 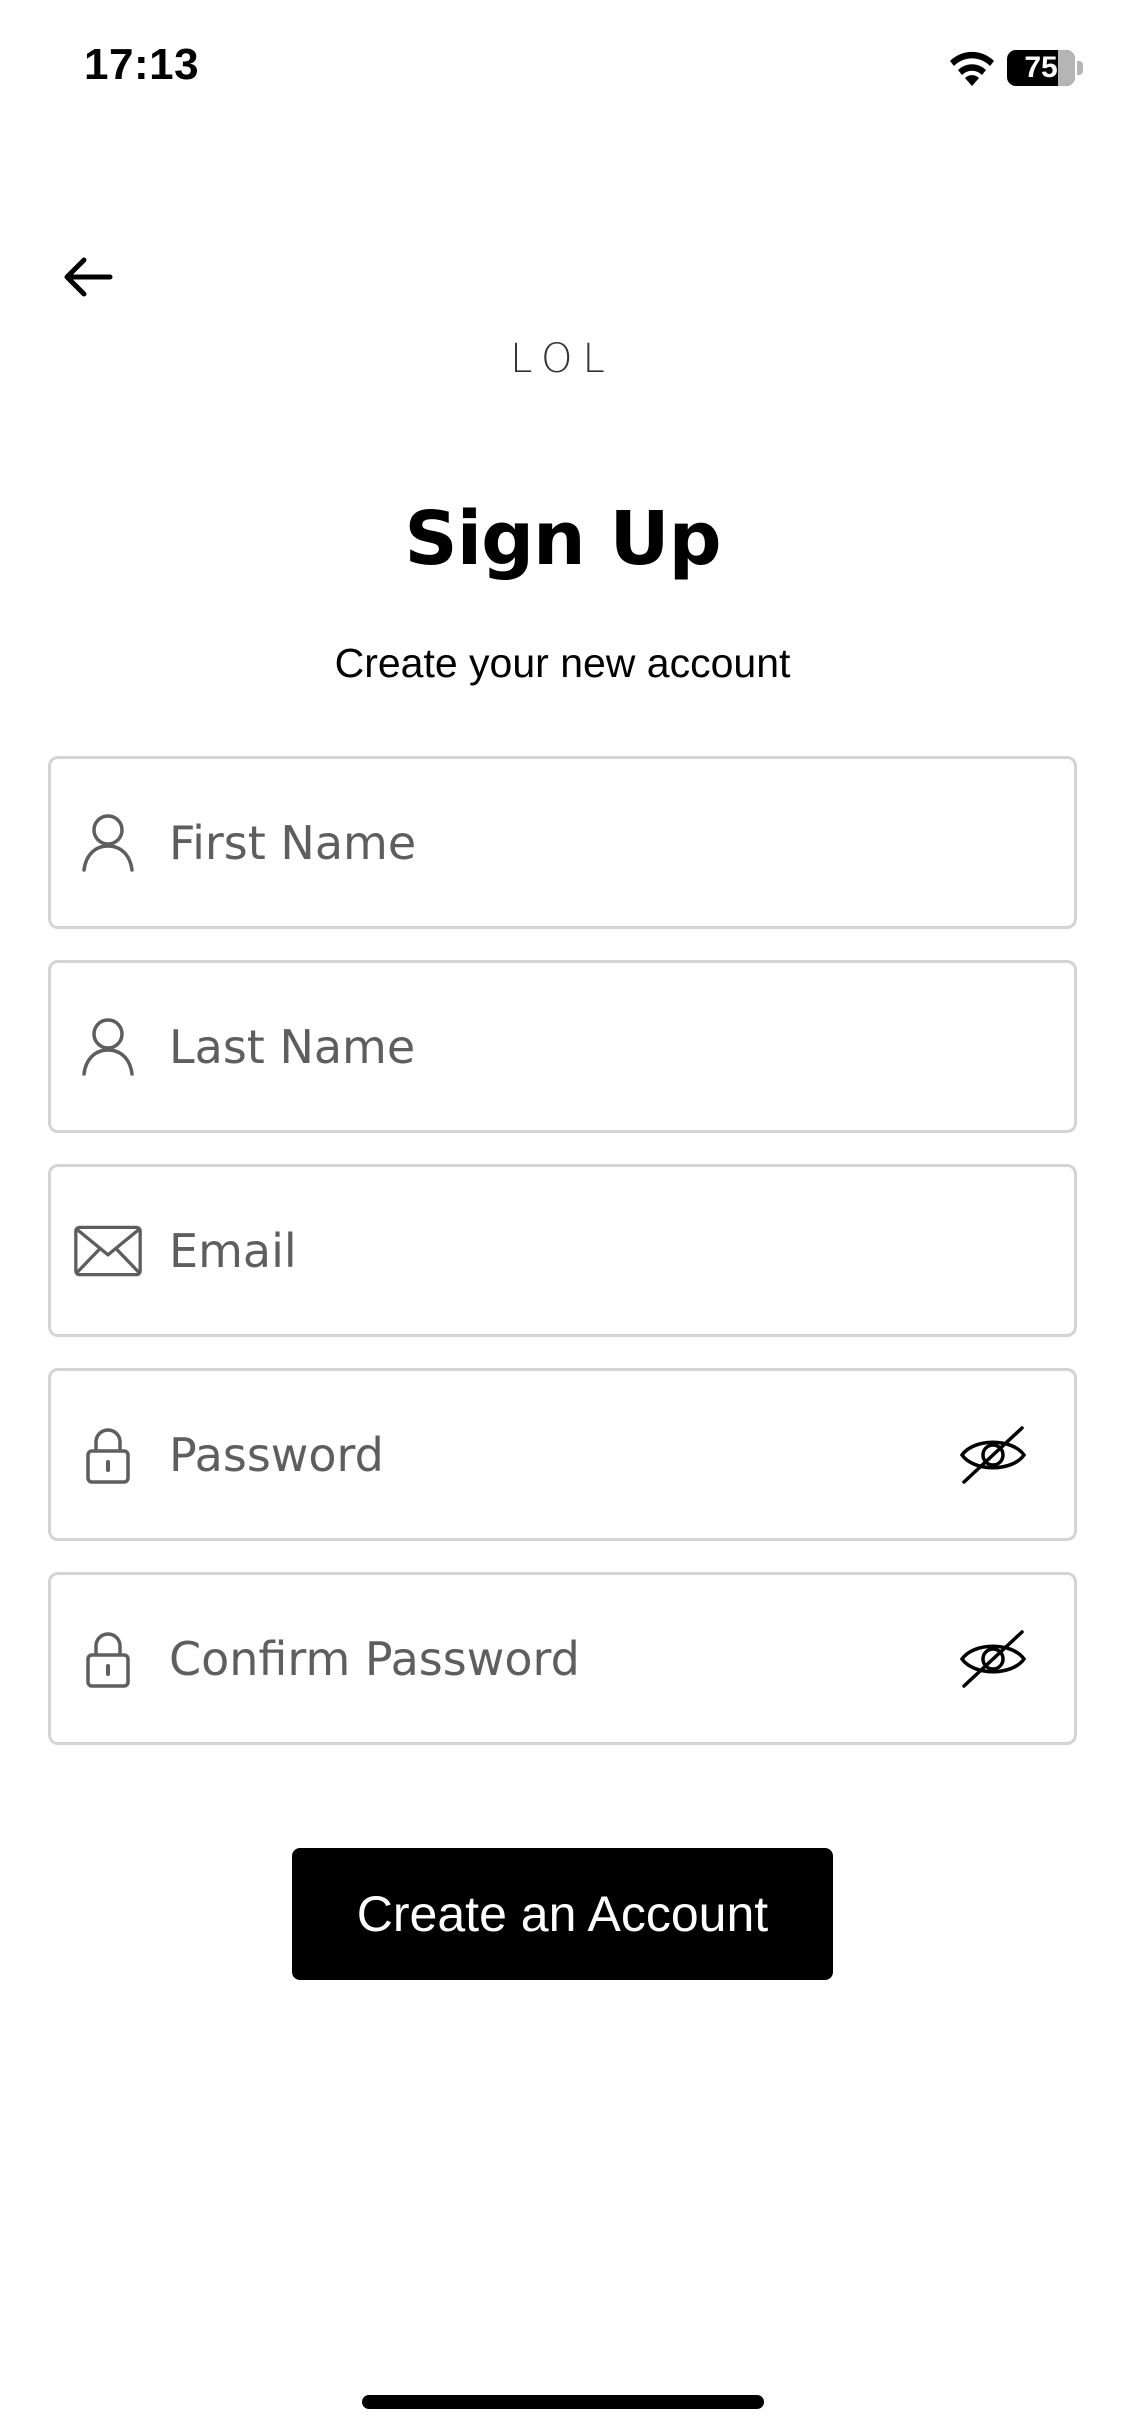 What do you see at coordinates (142, 64) in the screenshot?
I see `status-time: 17:13` at bounding box center [142, 64].